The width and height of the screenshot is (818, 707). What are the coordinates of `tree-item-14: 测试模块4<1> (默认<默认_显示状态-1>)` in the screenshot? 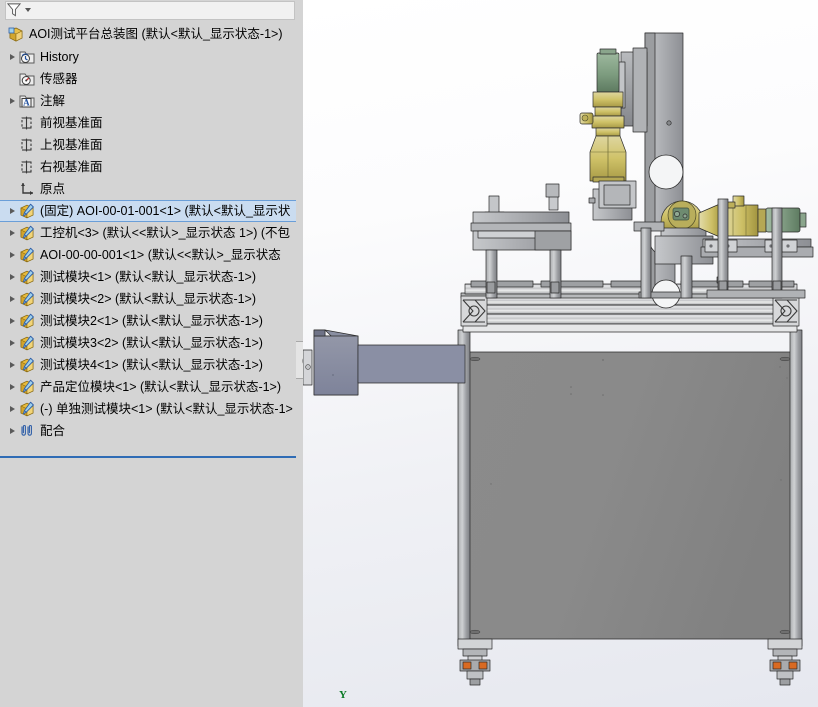 It's located at (151, 365).